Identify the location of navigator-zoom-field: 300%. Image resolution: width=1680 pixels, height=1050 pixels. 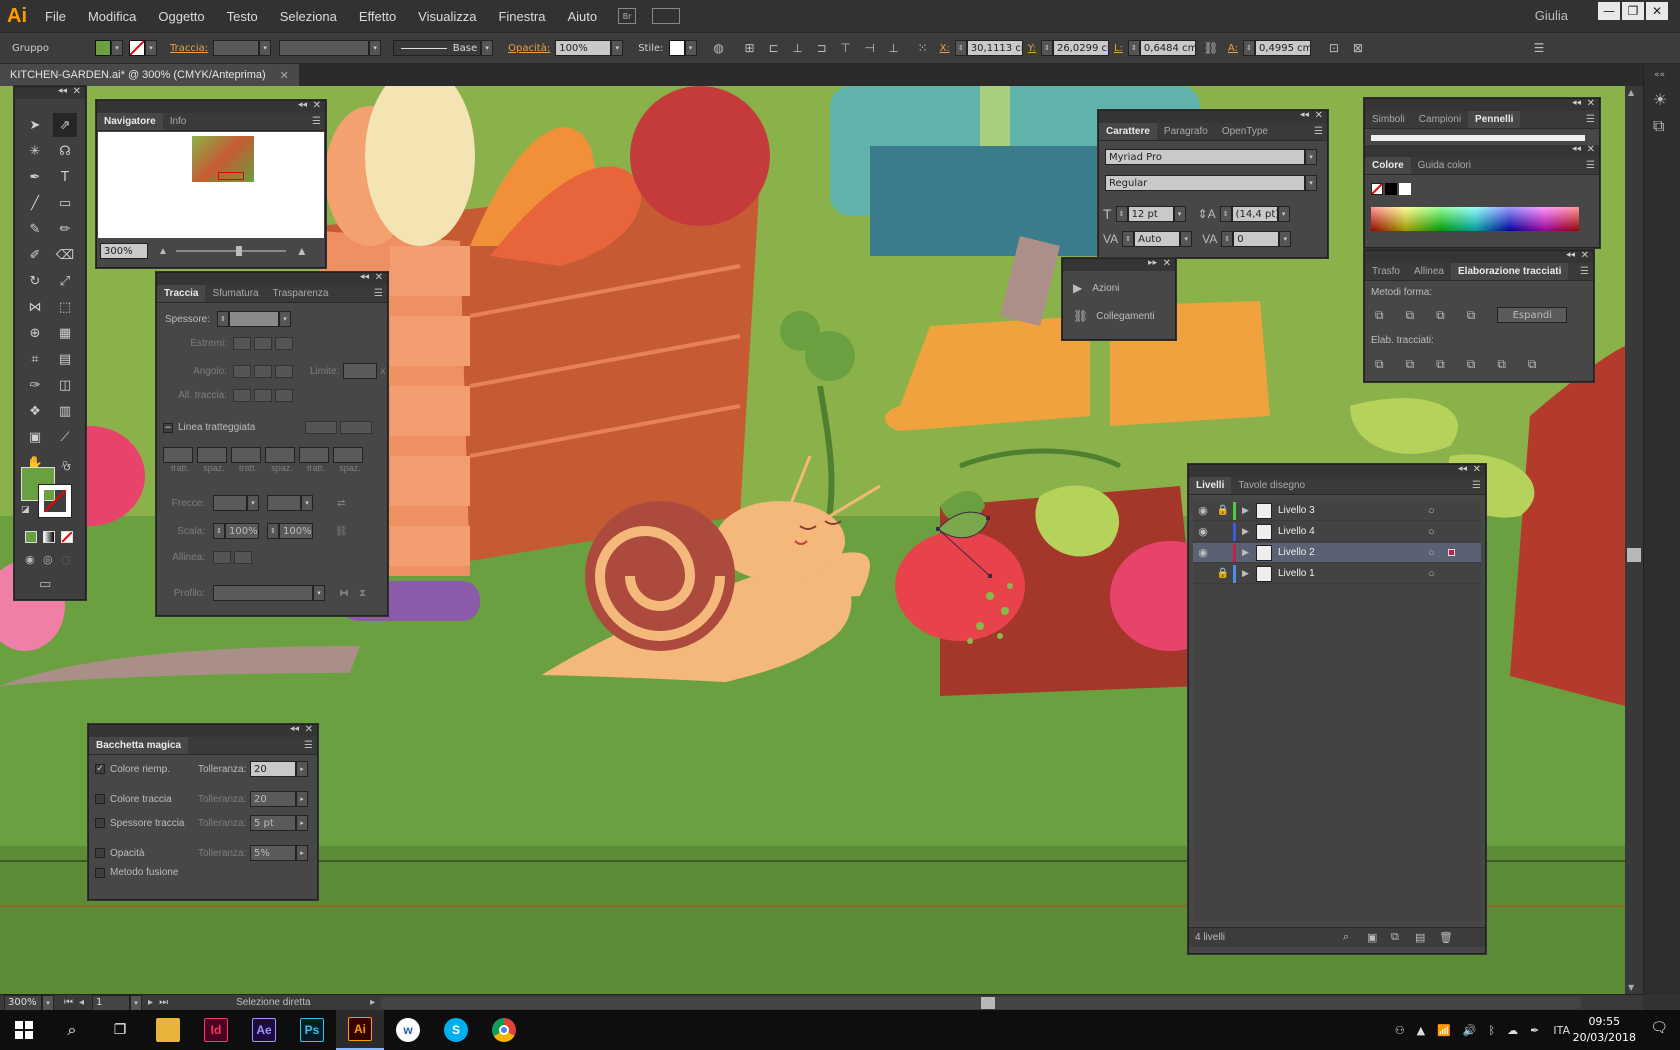
(124, 251).